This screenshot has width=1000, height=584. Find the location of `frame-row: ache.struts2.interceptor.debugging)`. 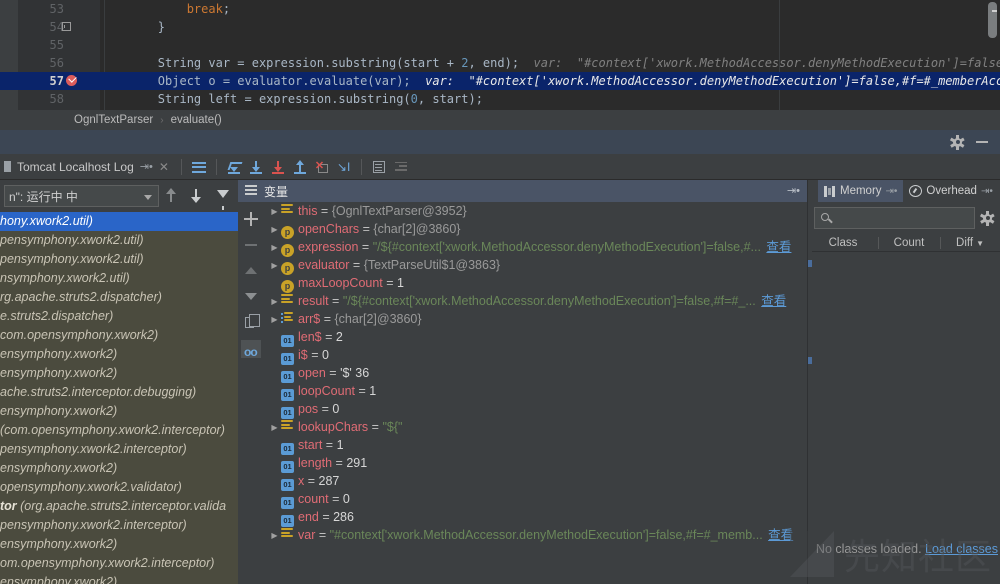

frame-row: ache.struts2.interceptor.debugging) is located at coordinates (119, 392).